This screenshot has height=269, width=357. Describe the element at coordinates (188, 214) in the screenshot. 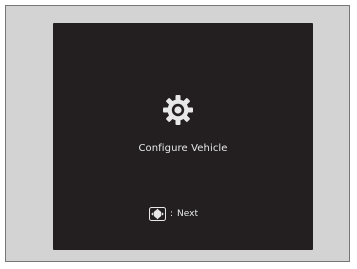

I see `hint-label: Next` at that location.